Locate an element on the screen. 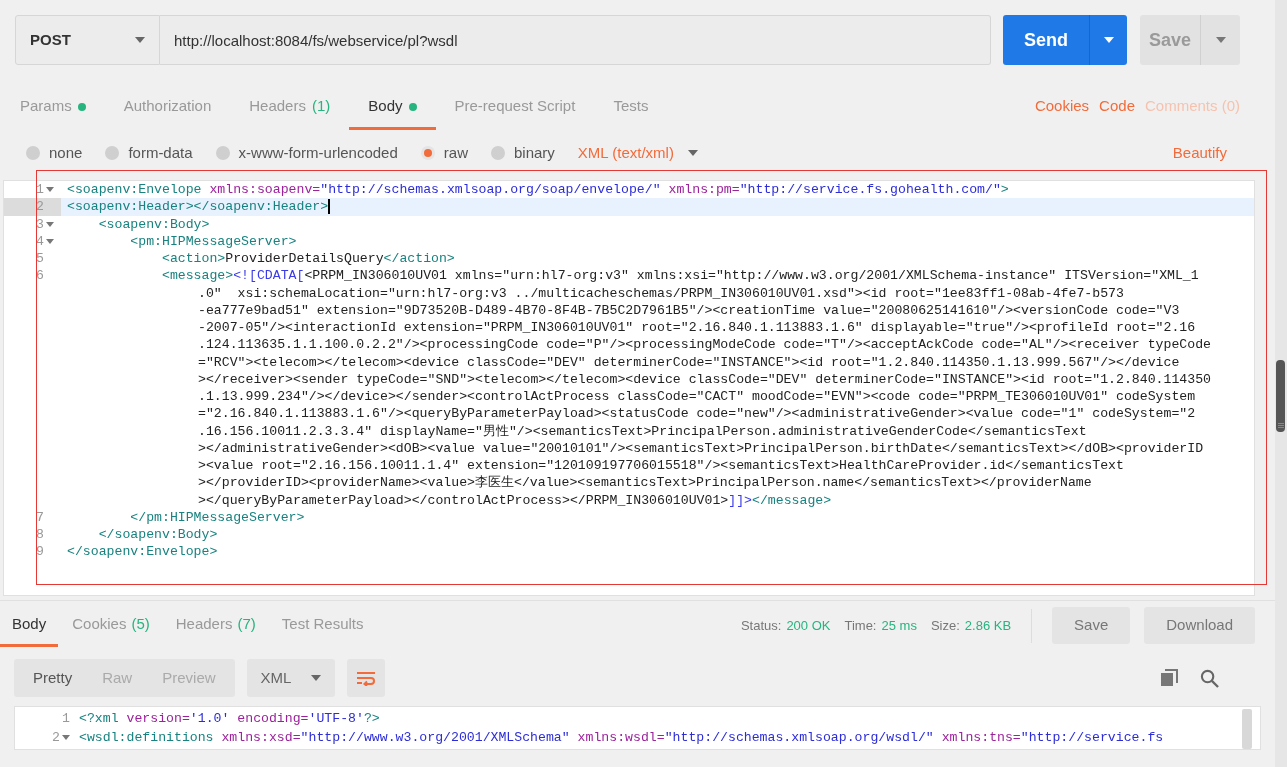 Image resolution: width=1287 pixels, height=767 pixels. radio-label: raw is located at coordinates (455, 153).